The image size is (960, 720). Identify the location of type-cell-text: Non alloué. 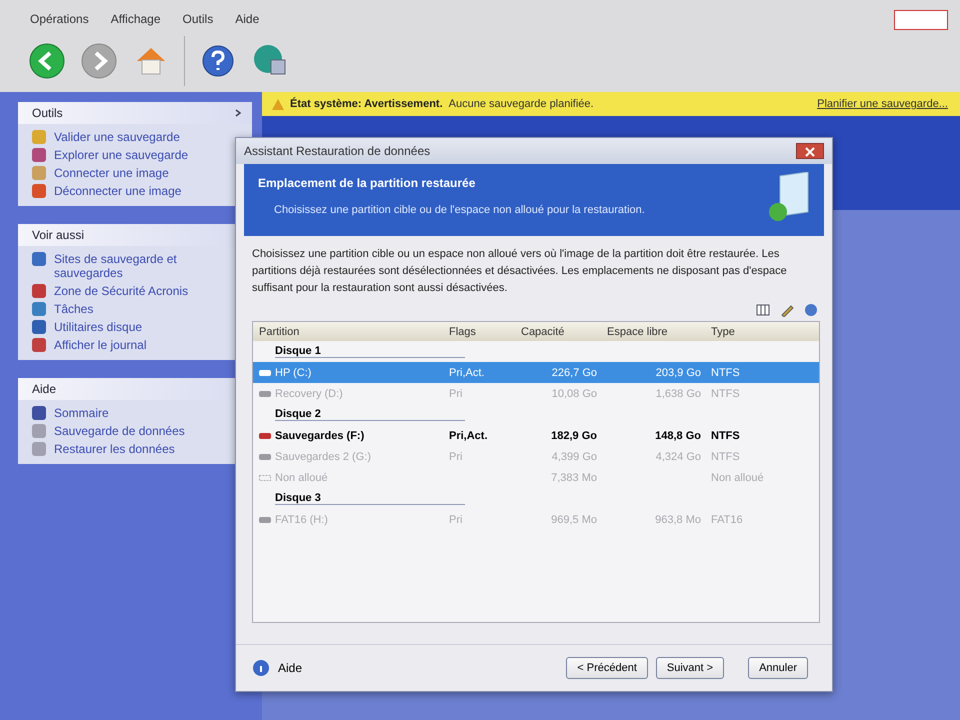
(738, 478).